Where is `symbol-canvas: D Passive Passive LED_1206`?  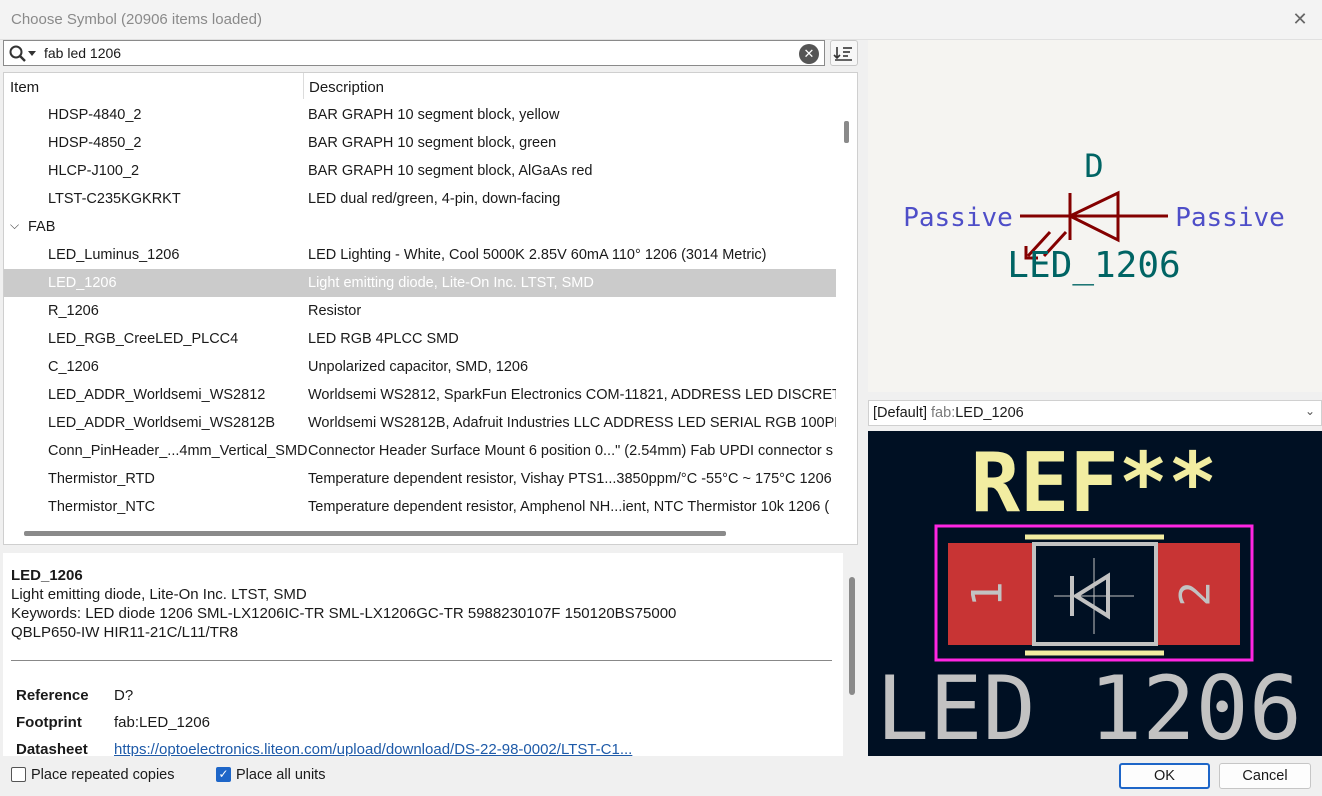 symbol-canvas: D Passive Passive LED_1206 is located at coordinates (1094, 216).